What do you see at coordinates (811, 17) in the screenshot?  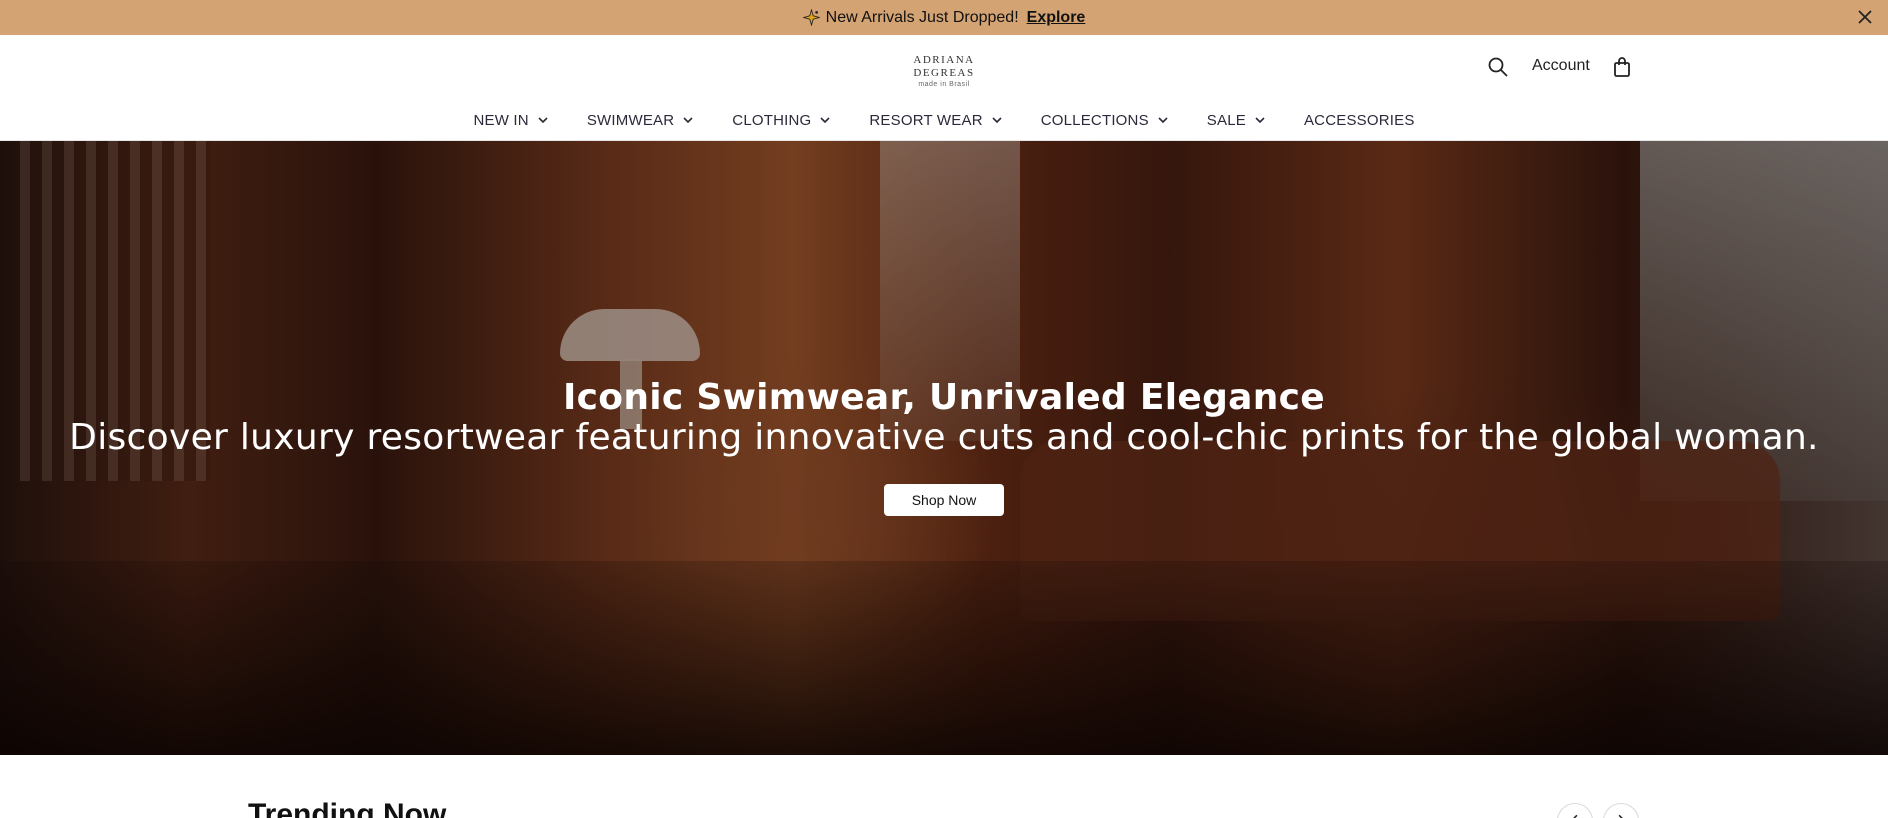 I see `sparkle-icon` at bounding box center [811, 17].